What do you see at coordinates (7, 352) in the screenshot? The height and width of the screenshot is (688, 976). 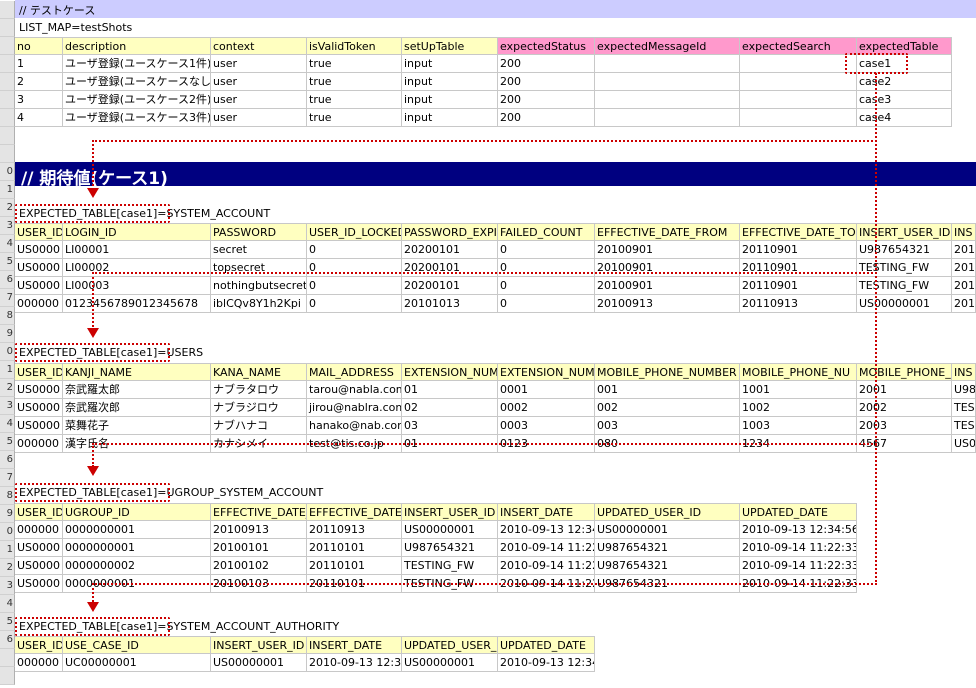 I see `row-number: 0` at bounding box center [7, 352].